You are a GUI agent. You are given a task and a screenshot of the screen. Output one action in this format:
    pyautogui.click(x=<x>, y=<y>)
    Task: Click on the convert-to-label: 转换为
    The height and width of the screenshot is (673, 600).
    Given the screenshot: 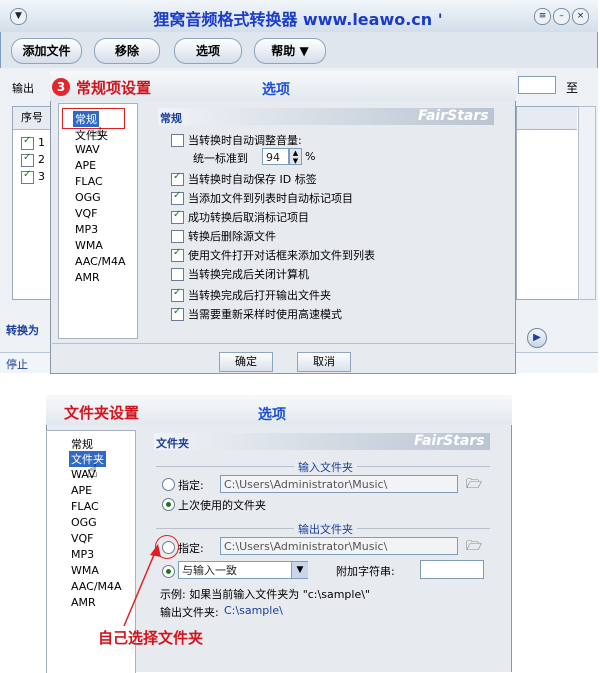 What is the action you would take?
    pyautogui.click(x=22, y=330)
    